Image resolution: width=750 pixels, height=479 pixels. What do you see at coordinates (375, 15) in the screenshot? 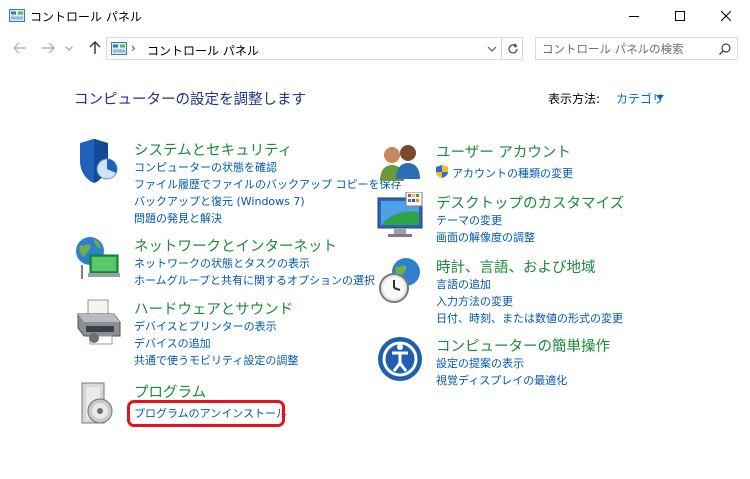
I see `title-bar: コントロール パネル` at bounding box center [375, 15].